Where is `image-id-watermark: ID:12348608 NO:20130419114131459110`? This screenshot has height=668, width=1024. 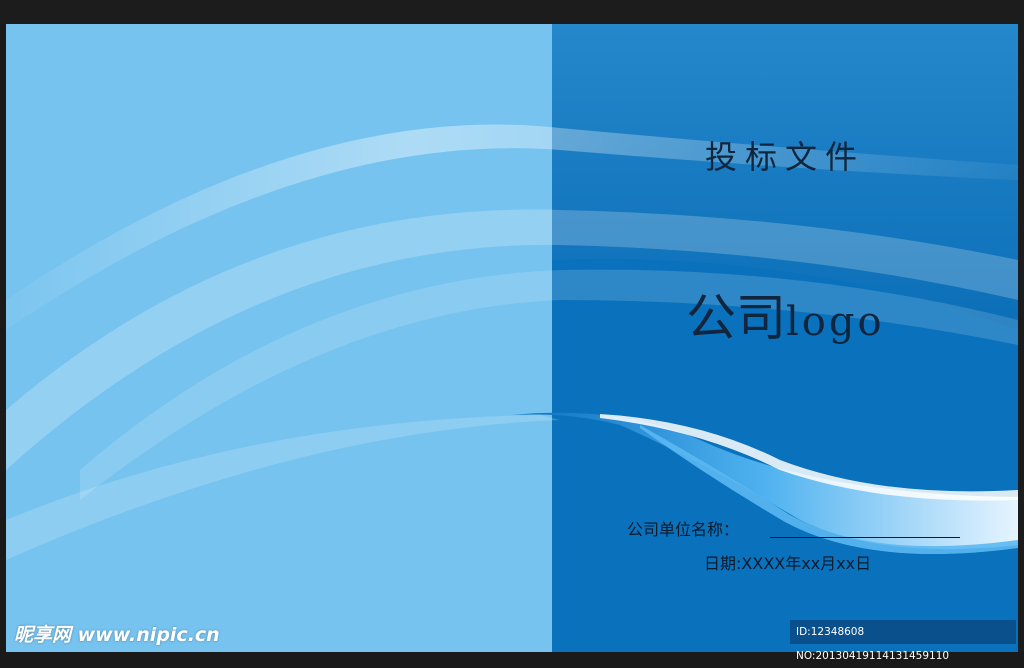
image-id-watermark: ID:12348608 NO:20130419114131459110 is located at coordinates (903, 641).